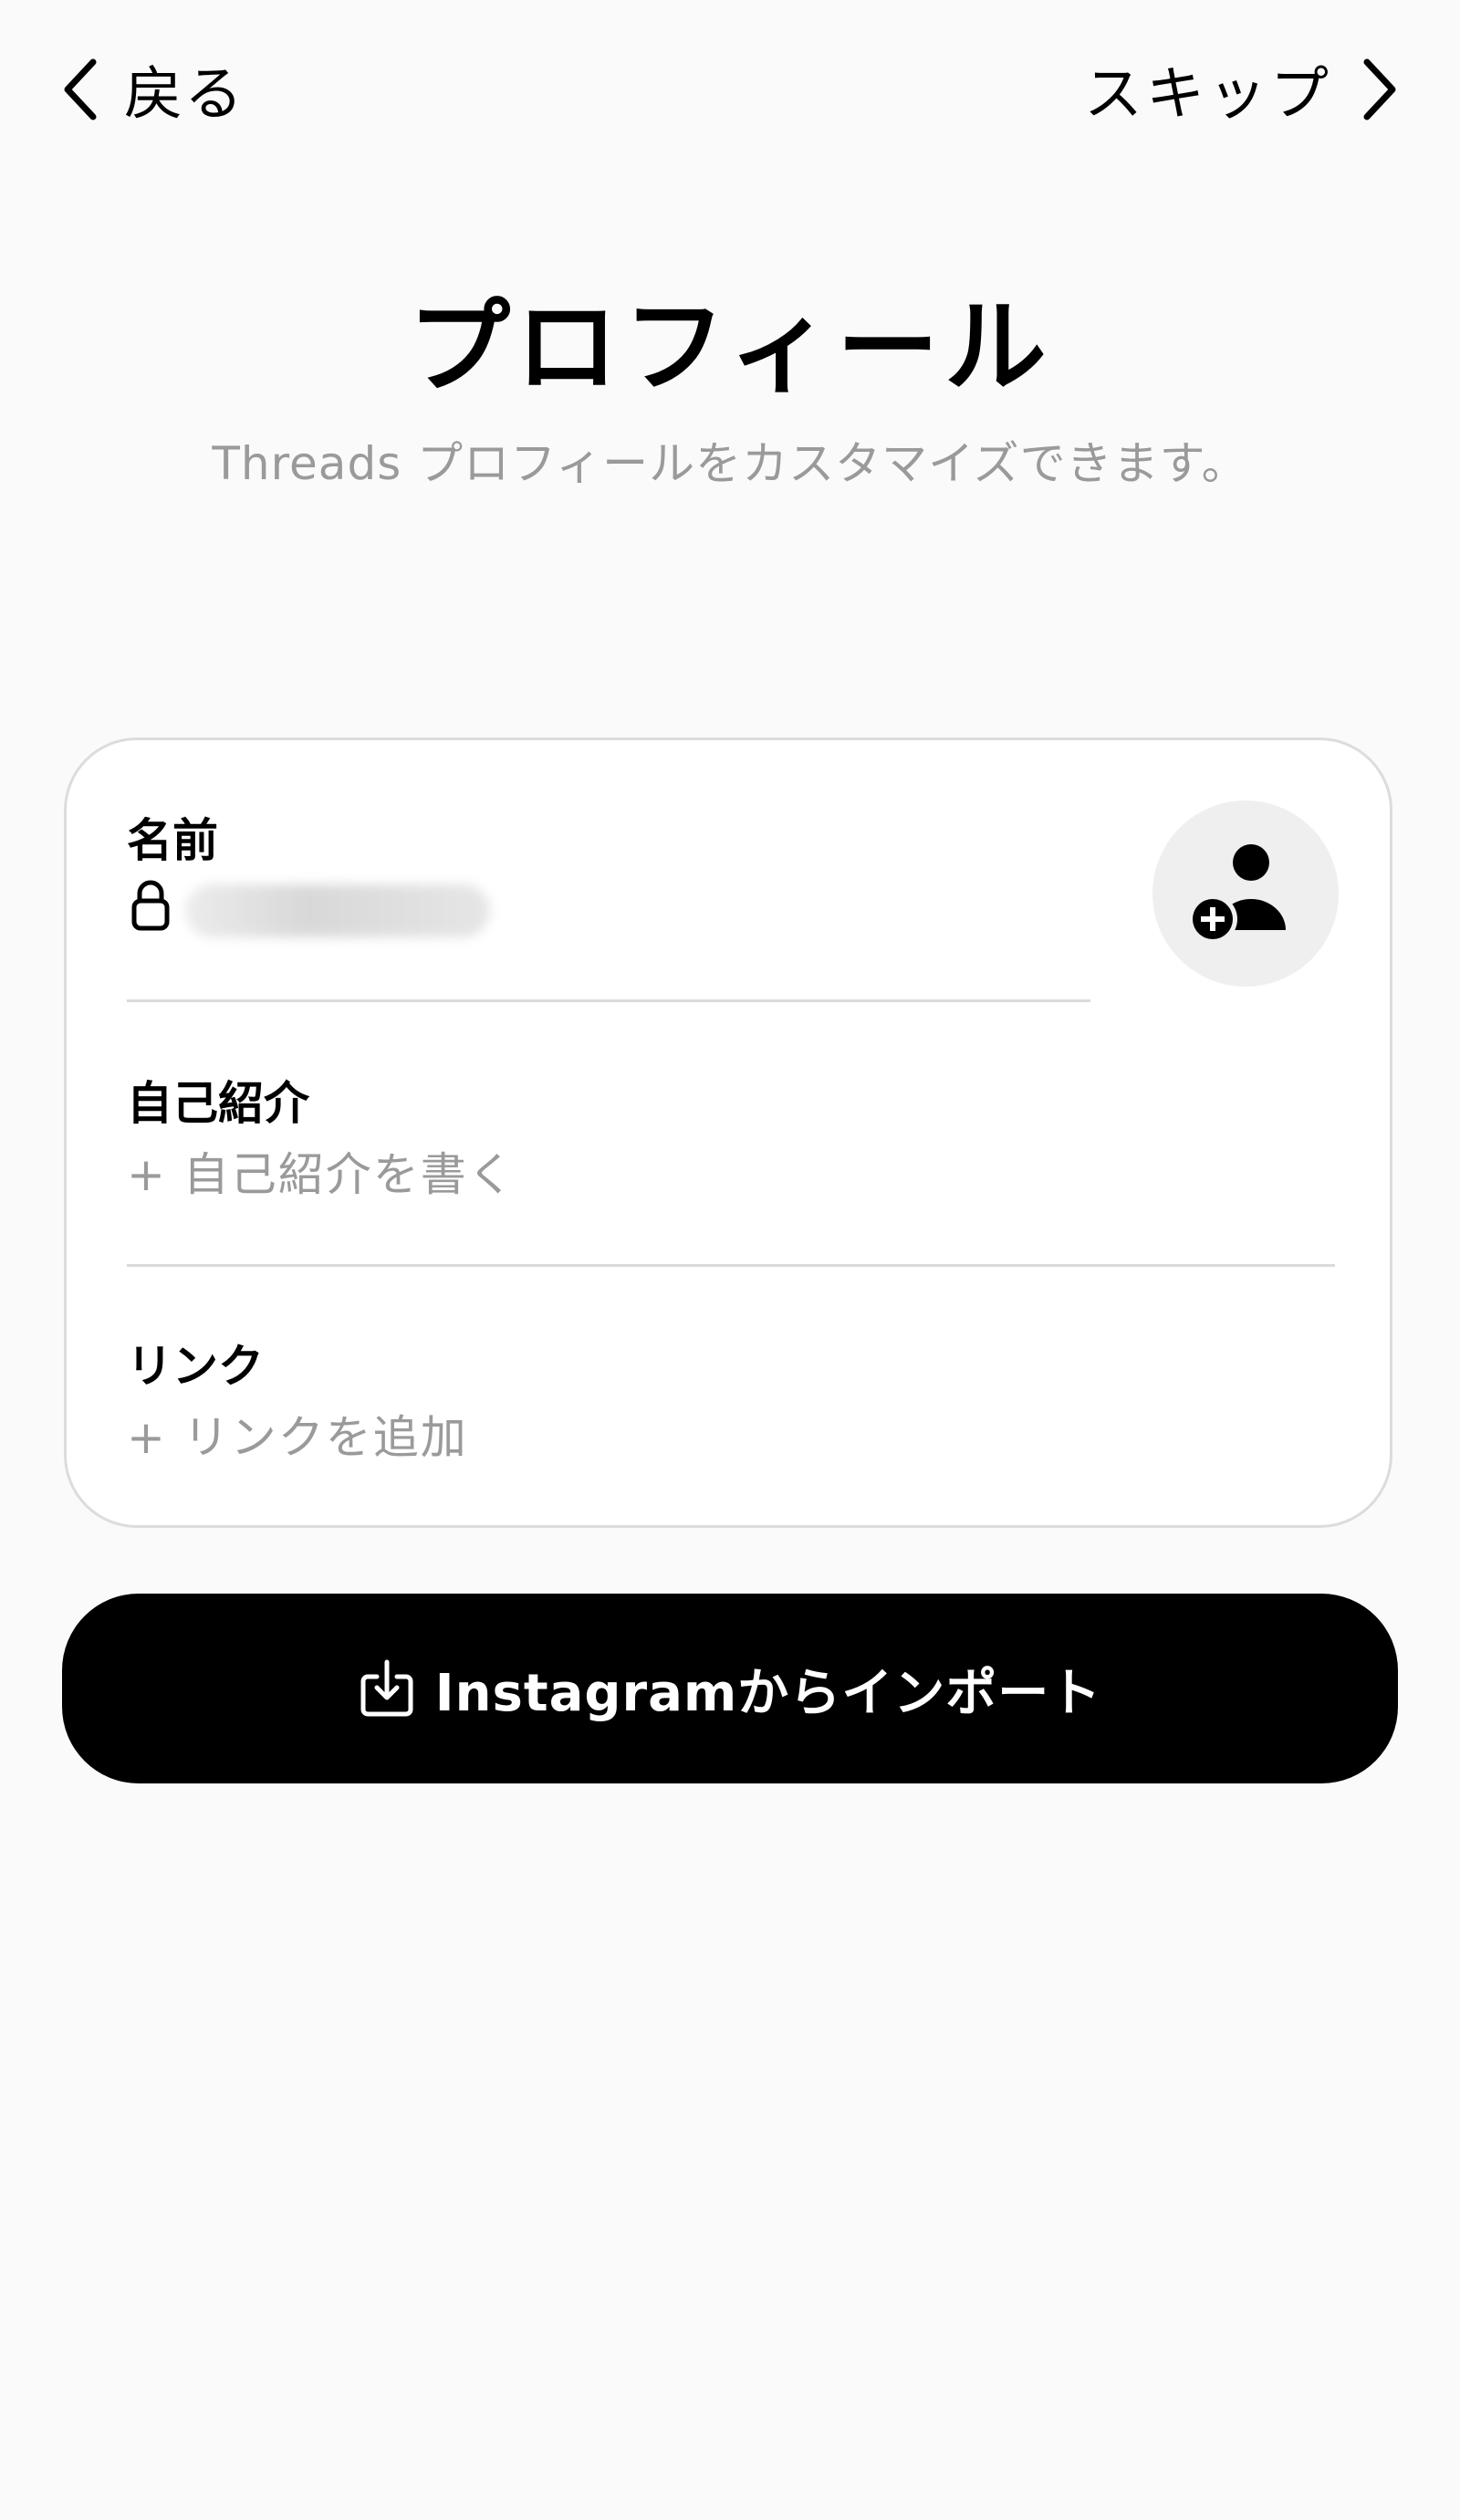  Describe the element at coordinates (337, 911) in the screenshot. I see `name-value-redacted` at that location.